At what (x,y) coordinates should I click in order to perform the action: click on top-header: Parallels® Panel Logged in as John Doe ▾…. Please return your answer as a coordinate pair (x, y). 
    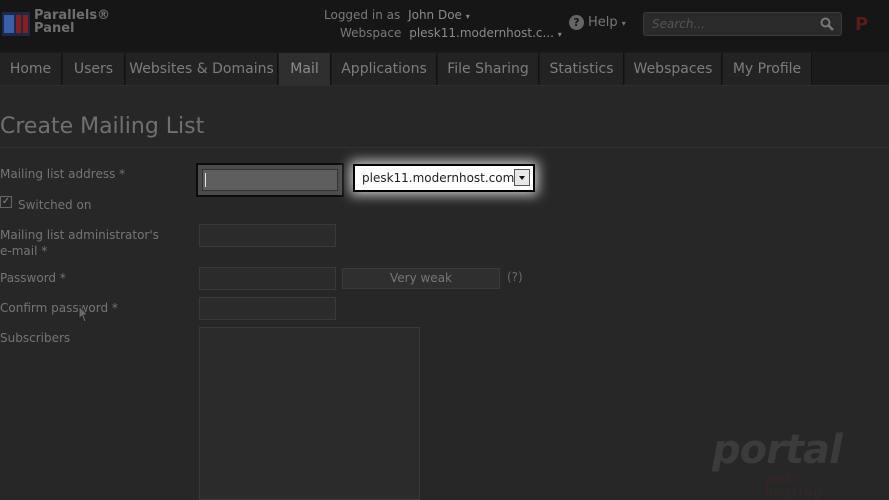
    Looking at the image, I should click on (444, 26).